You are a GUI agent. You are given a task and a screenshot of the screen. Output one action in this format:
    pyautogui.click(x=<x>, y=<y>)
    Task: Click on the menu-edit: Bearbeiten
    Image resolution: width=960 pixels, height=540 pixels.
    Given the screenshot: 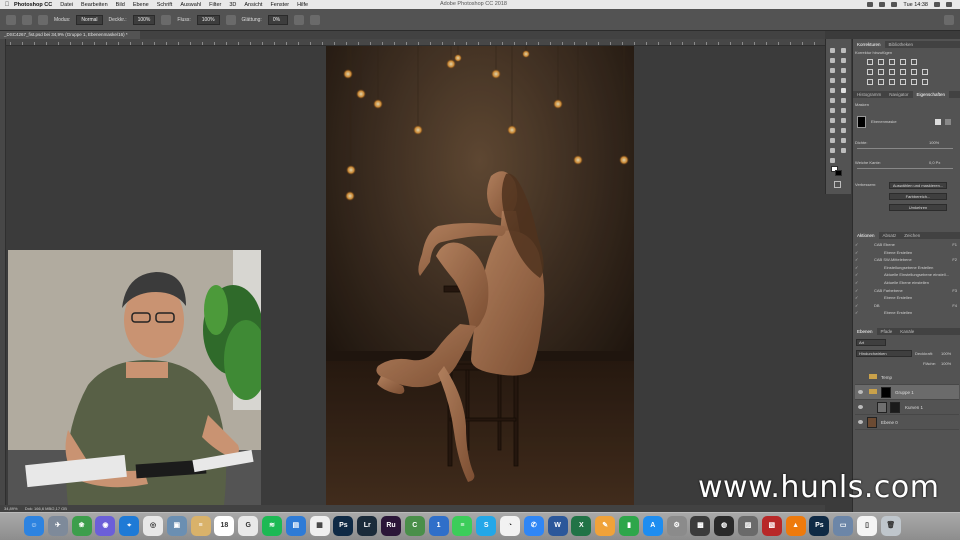 What is the action you would take?
    pyautogui.click(x=94, y=5)
    